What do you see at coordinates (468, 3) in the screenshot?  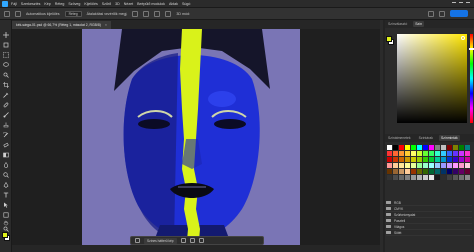 I see `close-window-icon` at bounding box center [468, 3].